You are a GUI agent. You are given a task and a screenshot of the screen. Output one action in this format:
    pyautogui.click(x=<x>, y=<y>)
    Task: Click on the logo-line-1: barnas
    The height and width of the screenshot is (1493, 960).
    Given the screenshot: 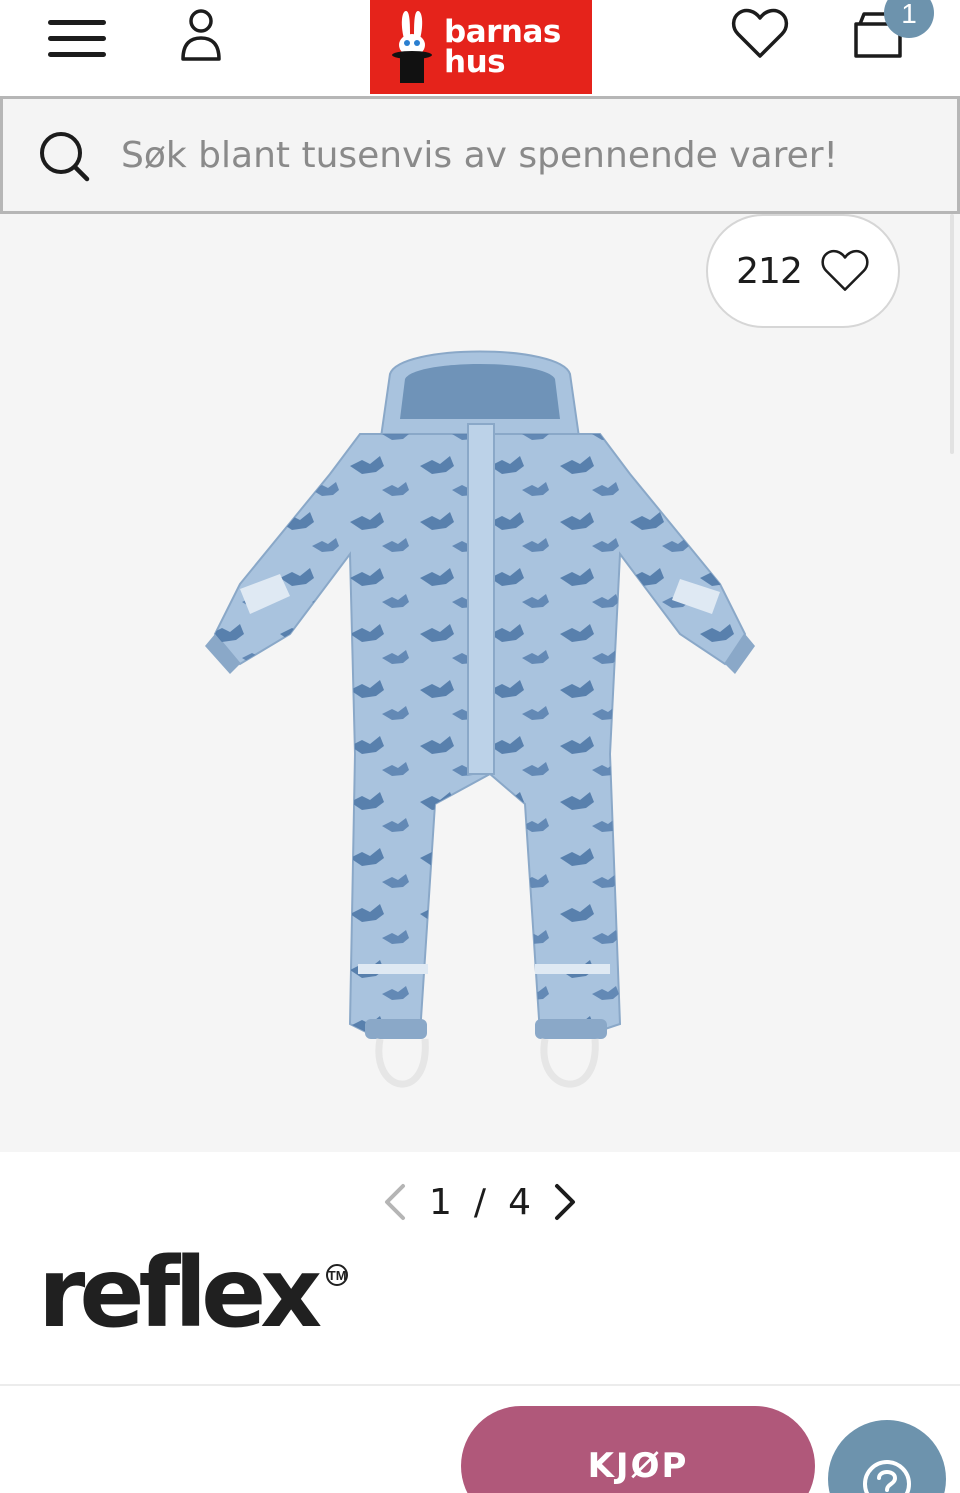 What is the action you would take?
    pyautogui.click(x=502, y=32)
    